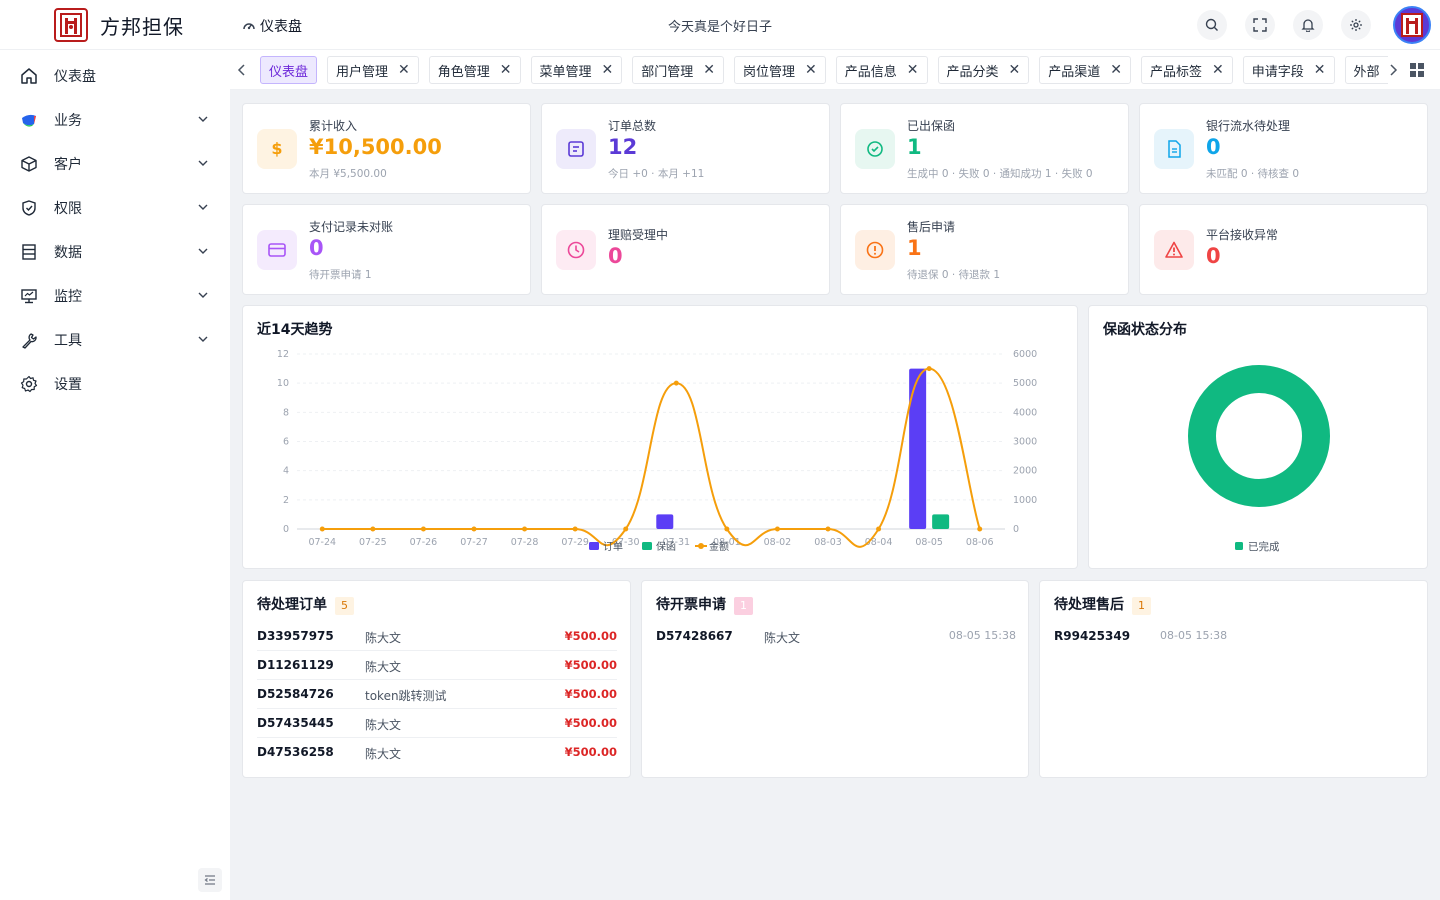 The height and width of the screenshot is (900, 1440). Describe the element at coordinates (836, 636) in the screenshot. I see `list-row: D57428667 陈大文 08-05 15:38` at that location.